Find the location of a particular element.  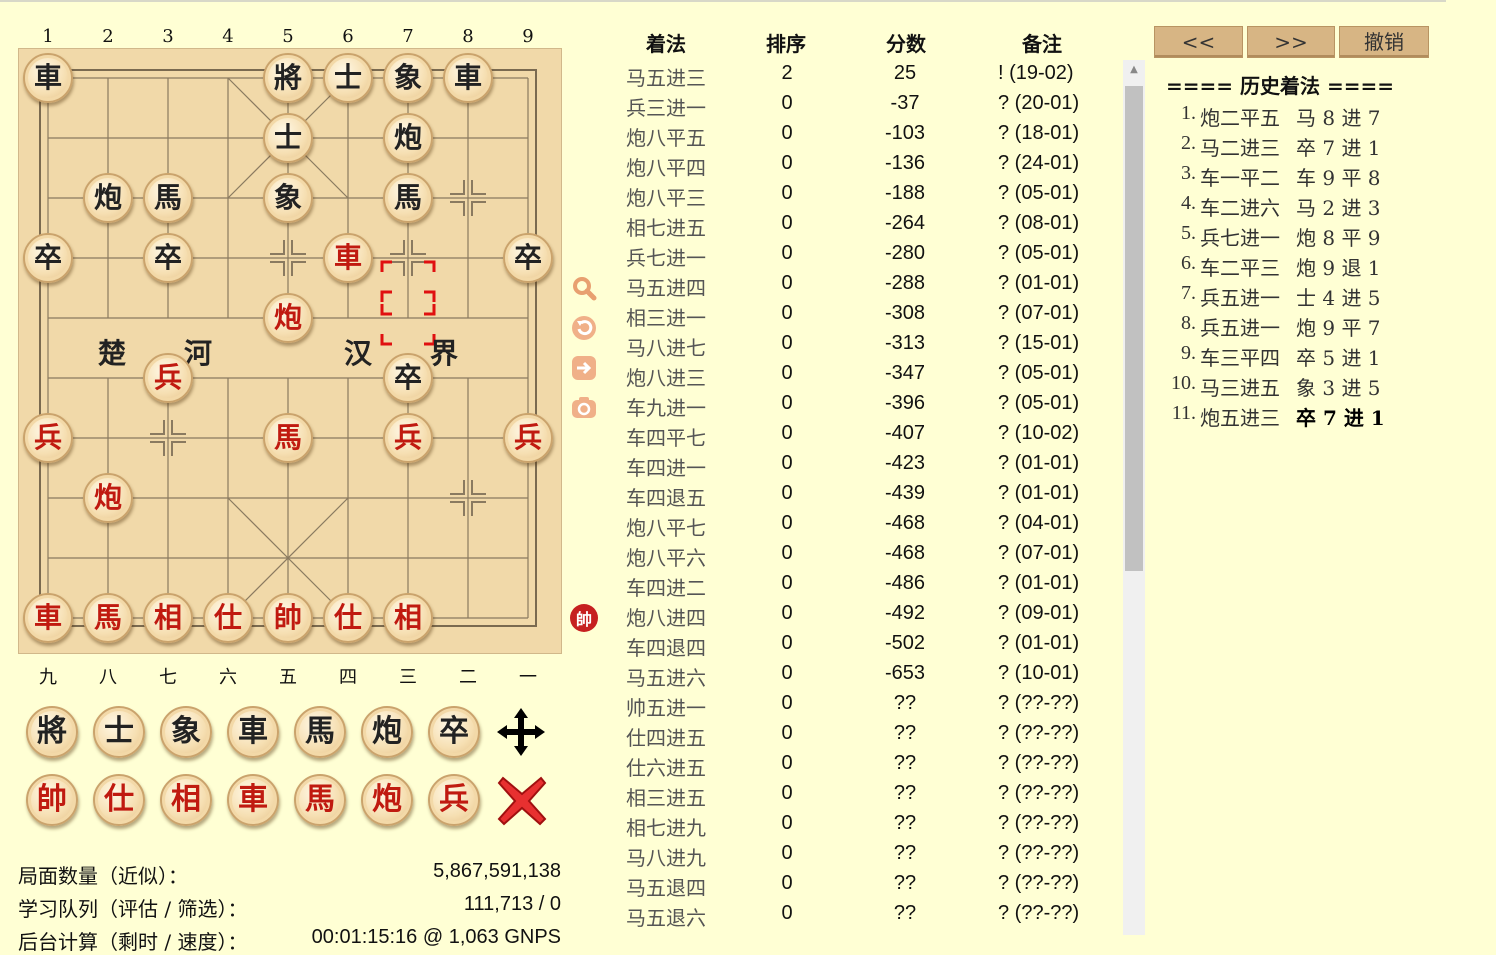

header-move: 着法 is located at coordinates (666, 42).